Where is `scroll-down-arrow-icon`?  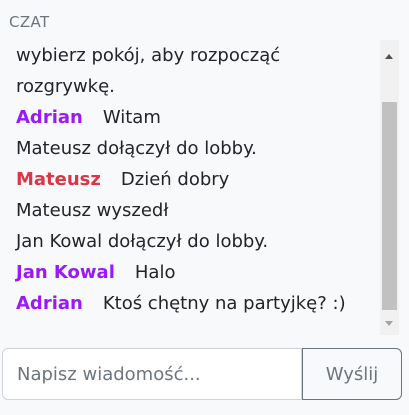
scroll-down-arrow-icon is located at coordinates (389, 323).